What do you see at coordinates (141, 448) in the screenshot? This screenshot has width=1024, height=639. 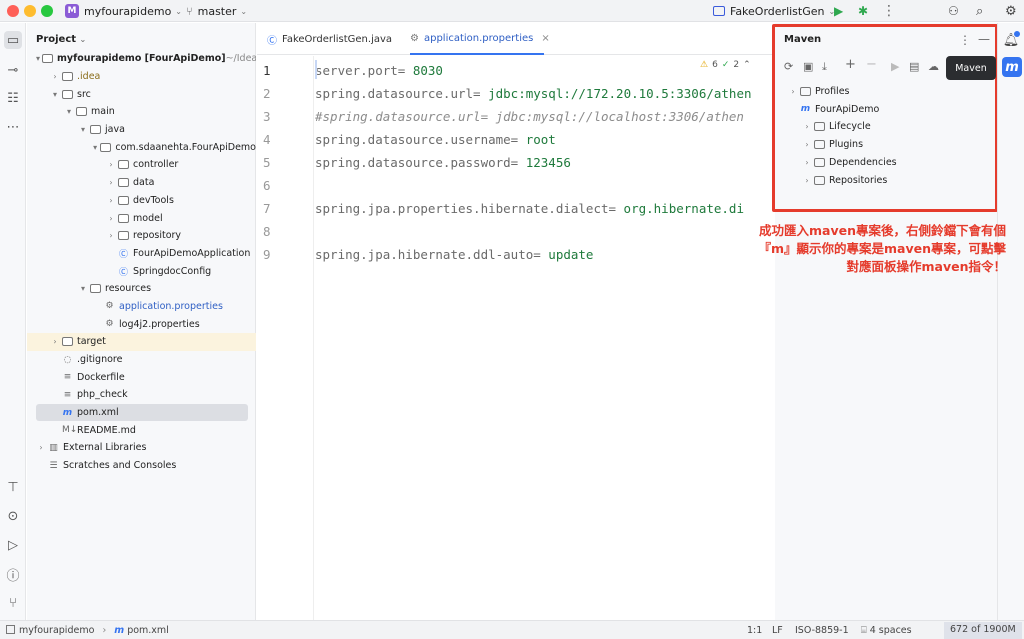 I see `tree-item: › ▥ External Libraries` at bounding box center [141, 448].